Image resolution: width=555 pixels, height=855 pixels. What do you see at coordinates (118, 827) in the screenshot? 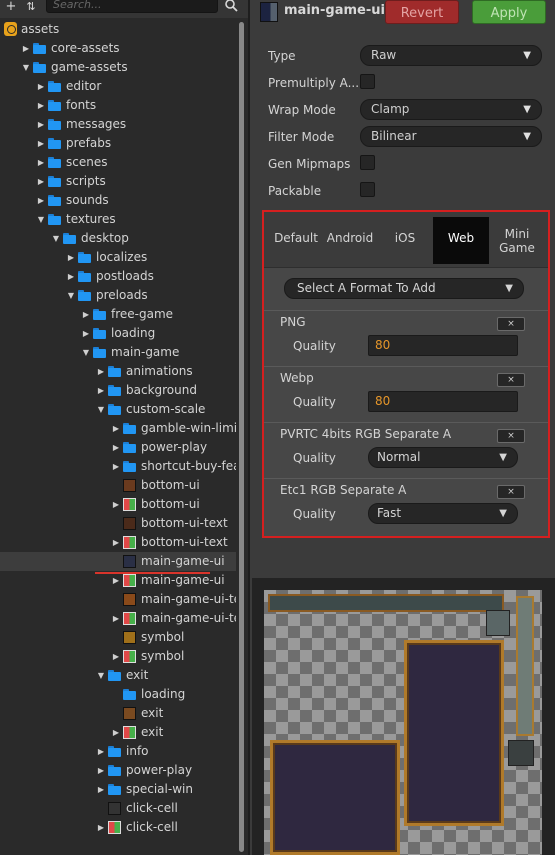
I see `tree-row: ▶ click-cell` at bounding box center [118, 827].